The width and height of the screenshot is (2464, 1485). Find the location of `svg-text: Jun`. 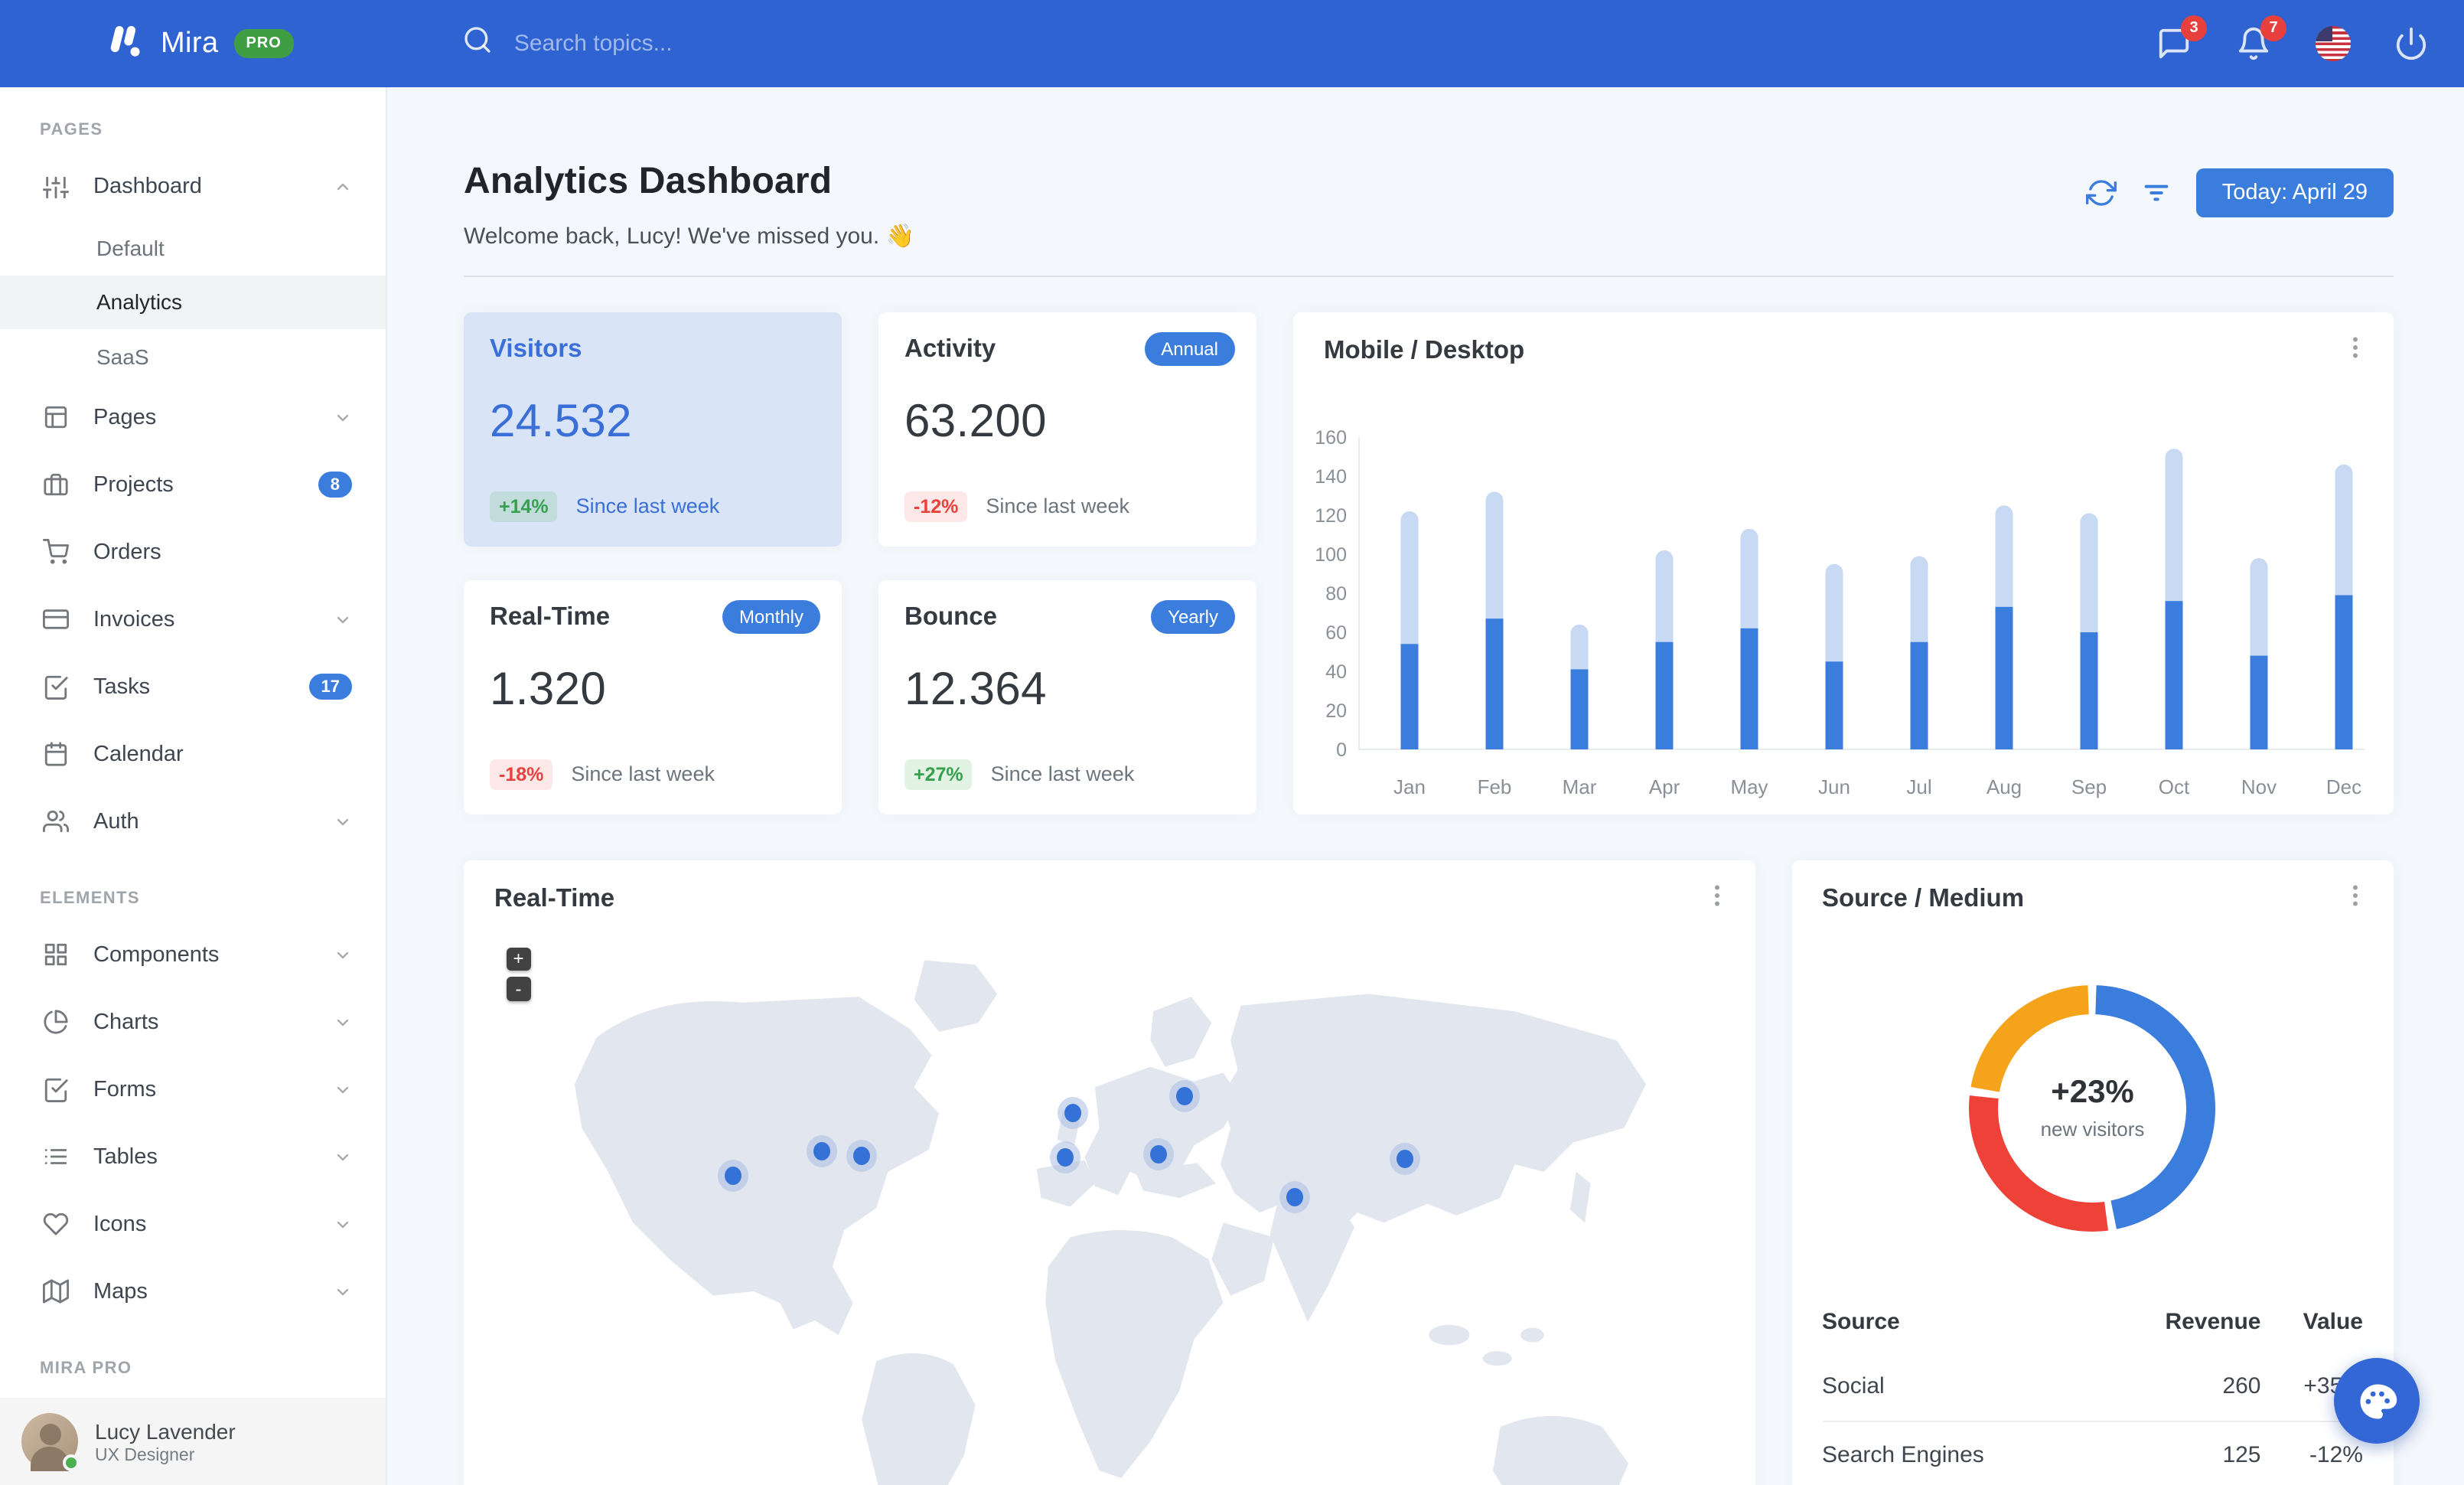

svg-text: Jun is located at coordinates (1834, 786).